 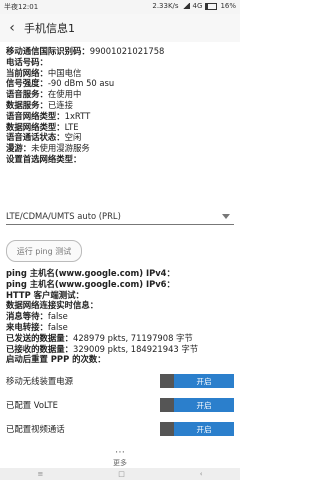 What do you see at coordinates (120, 405) in the screenshot?
I see `volte-row: 已配置 VoLTE 开启` at bounding box center [120, 405].